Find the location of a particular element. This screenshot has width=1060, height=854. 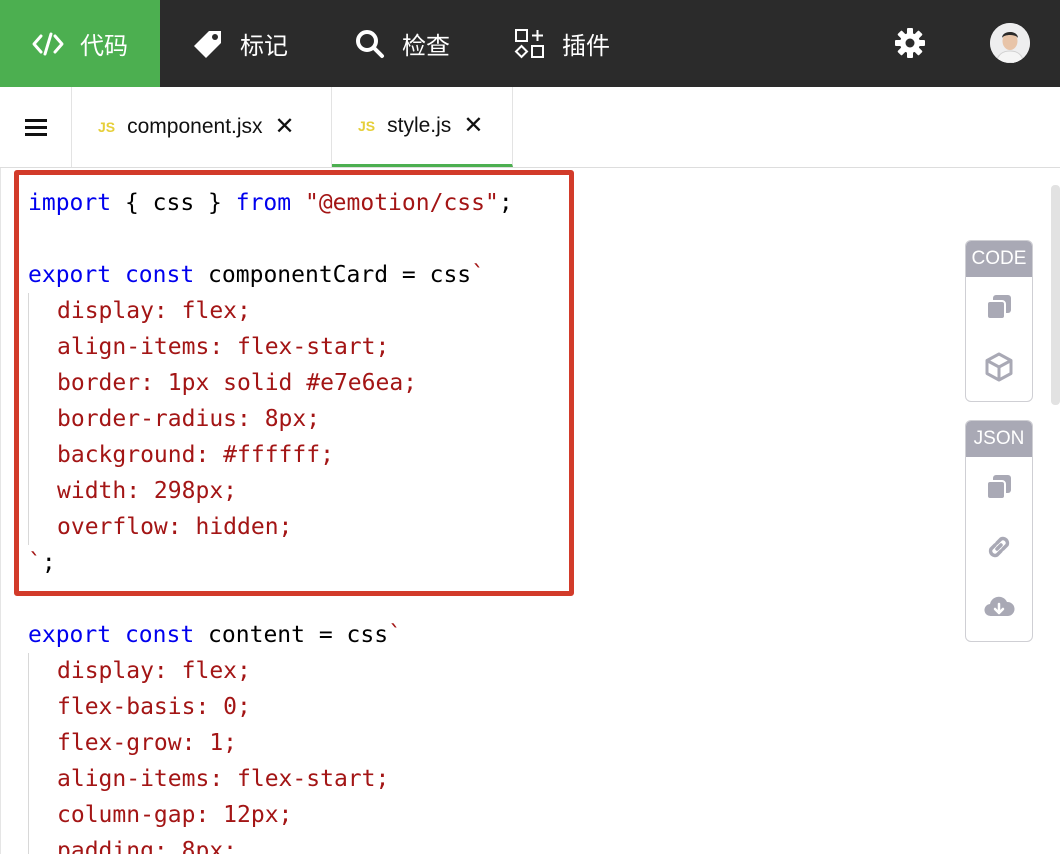

nav-item-mark: 标记 is located at coordinates (240, 43).